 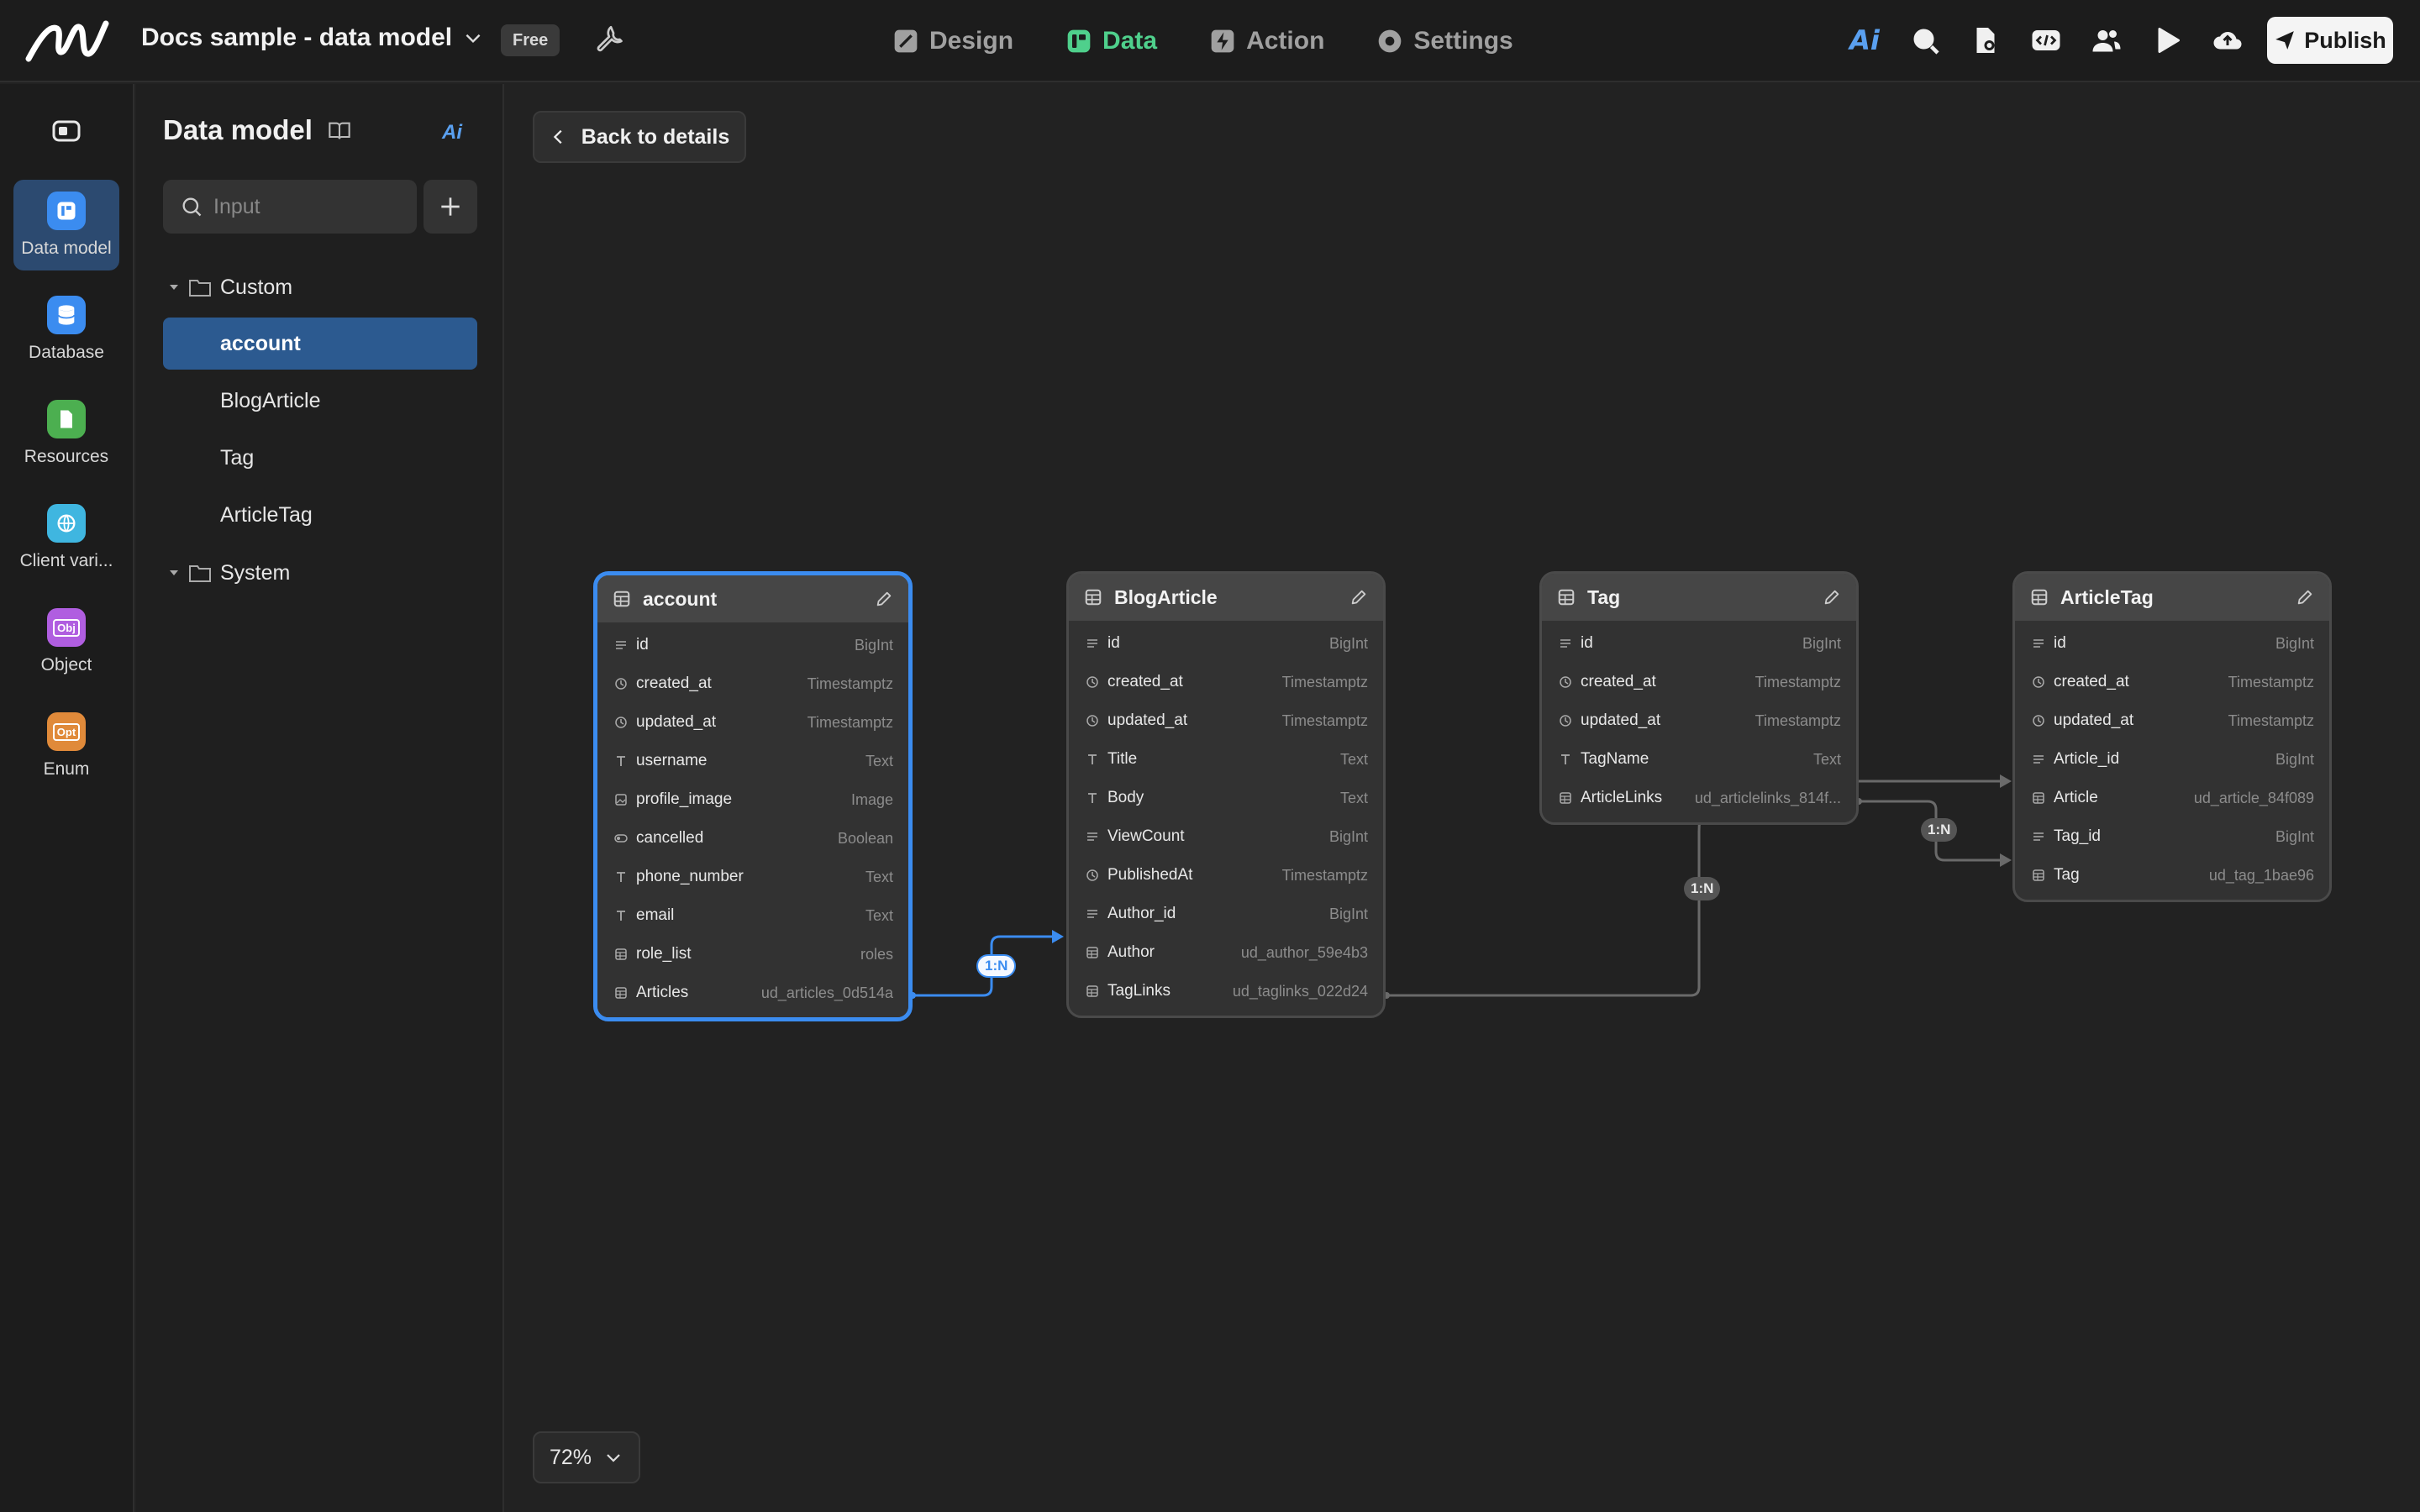 I want to click on field-row: Article ud_article_84f089, so click(x=2172, y=798).